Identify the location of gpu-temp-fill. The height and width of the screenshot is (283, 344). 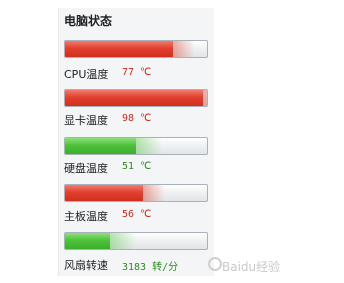
(136, 98).